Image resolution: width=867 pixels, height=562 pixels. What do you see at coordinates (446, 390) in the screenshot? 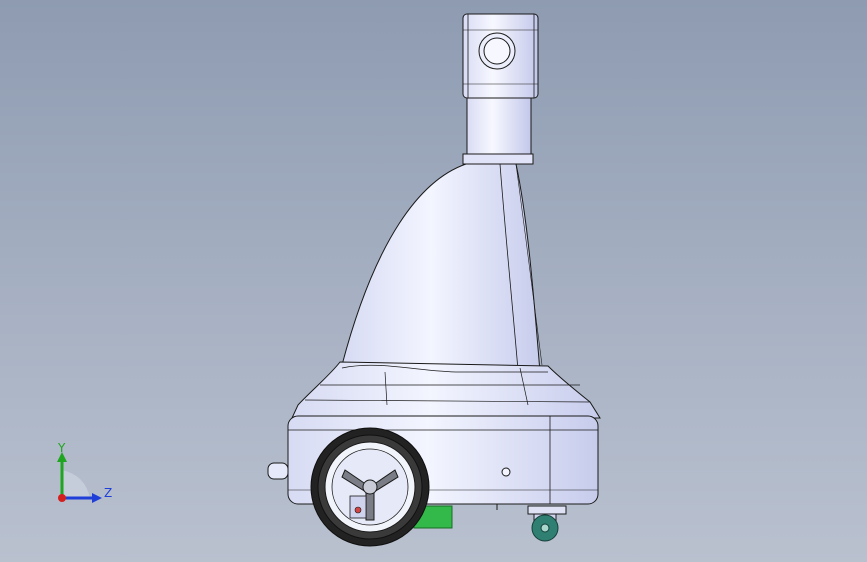
I see `robot-base-skirt` at bounding box center [446, 390].